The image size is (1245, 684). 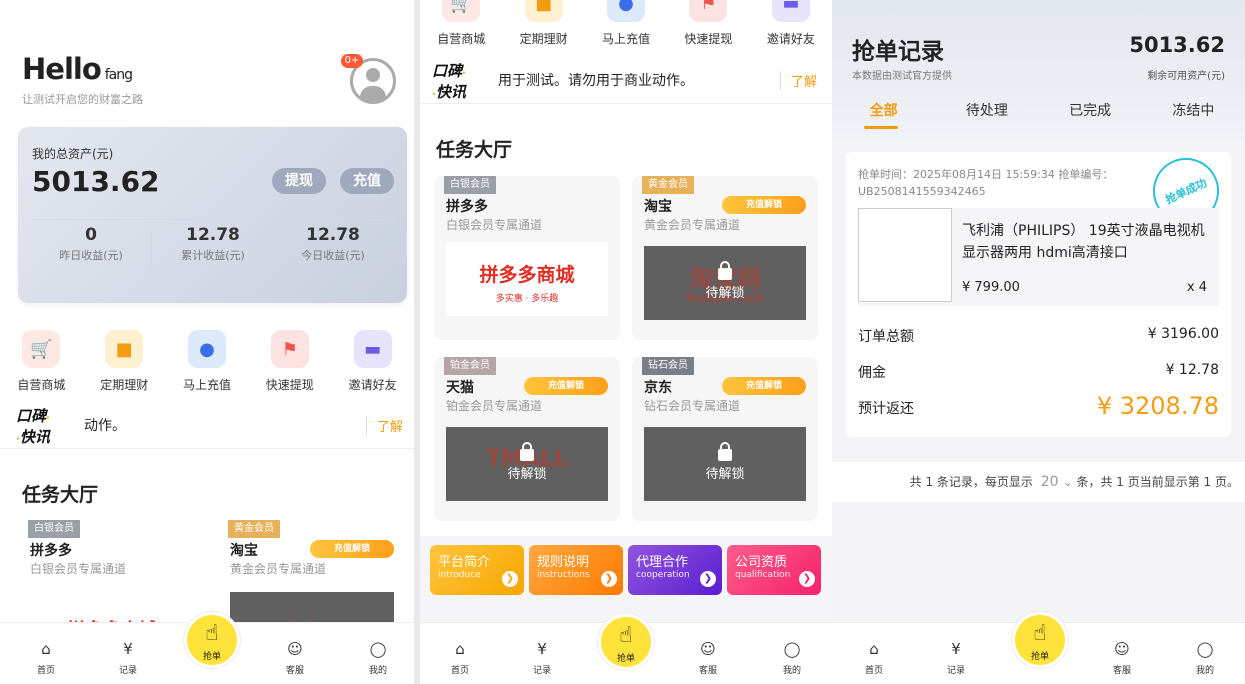 What do you see at coordinates (82, 99) in the screenshot?
I see `subtitle: 让测试开启您的财富之路` at bounding box center [82, 99].